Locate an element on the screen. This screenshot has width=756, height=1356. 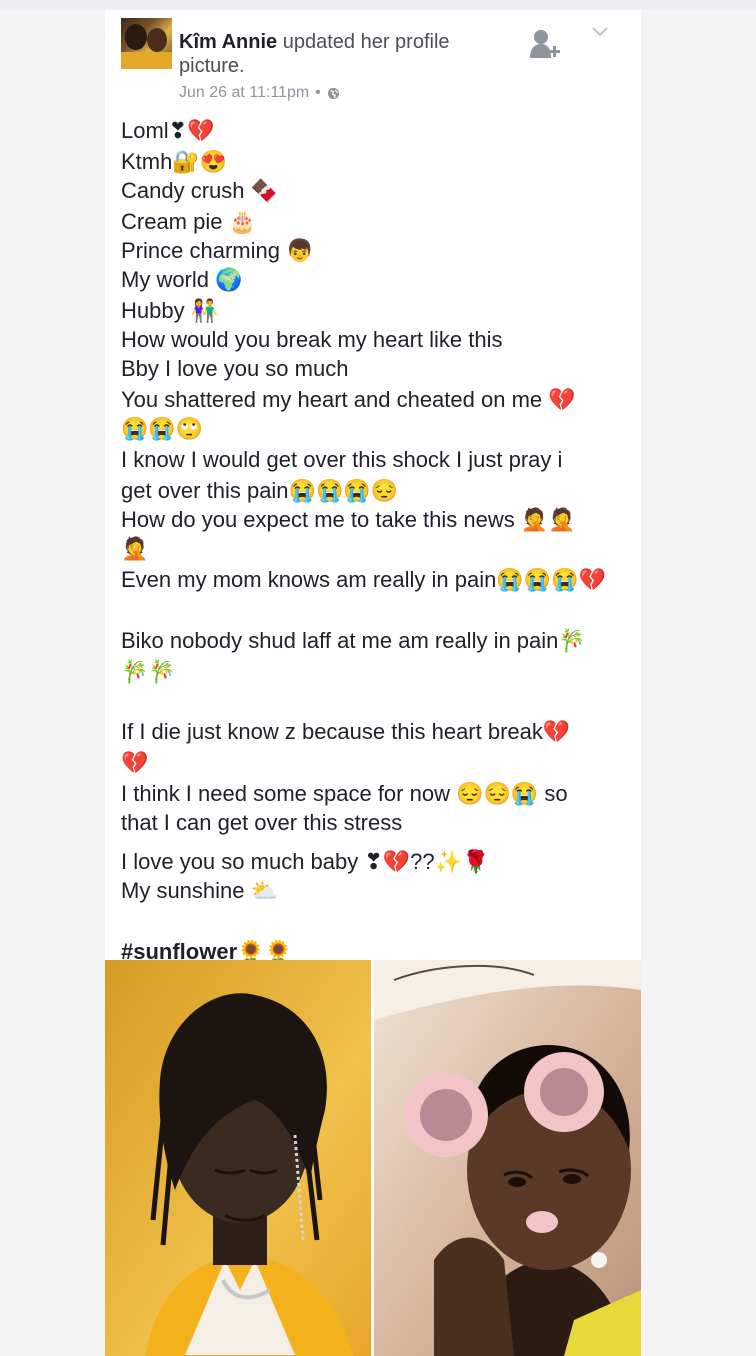
post-line: Cream pie 🎂 is located at coordinates (188, 221).